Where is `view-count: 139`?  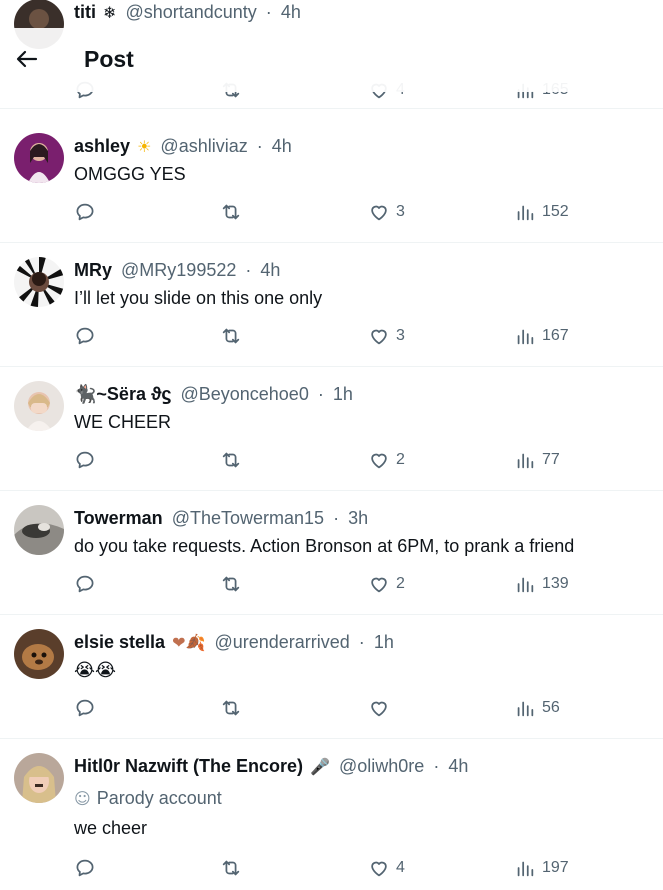
view-count: 139 is located at coordinates (555, 583).